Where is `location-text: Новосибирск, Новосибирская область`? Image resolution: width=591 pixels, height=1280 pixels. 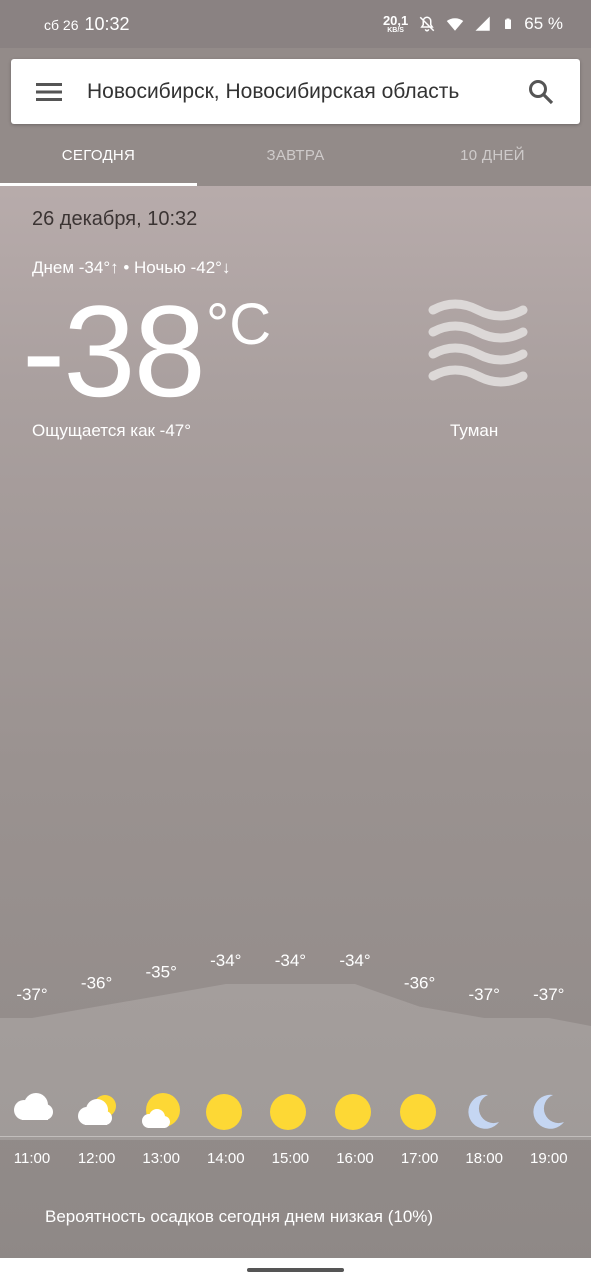 location-text: Новосибирск, Новосибирская область is located at coordinates (294, 92).